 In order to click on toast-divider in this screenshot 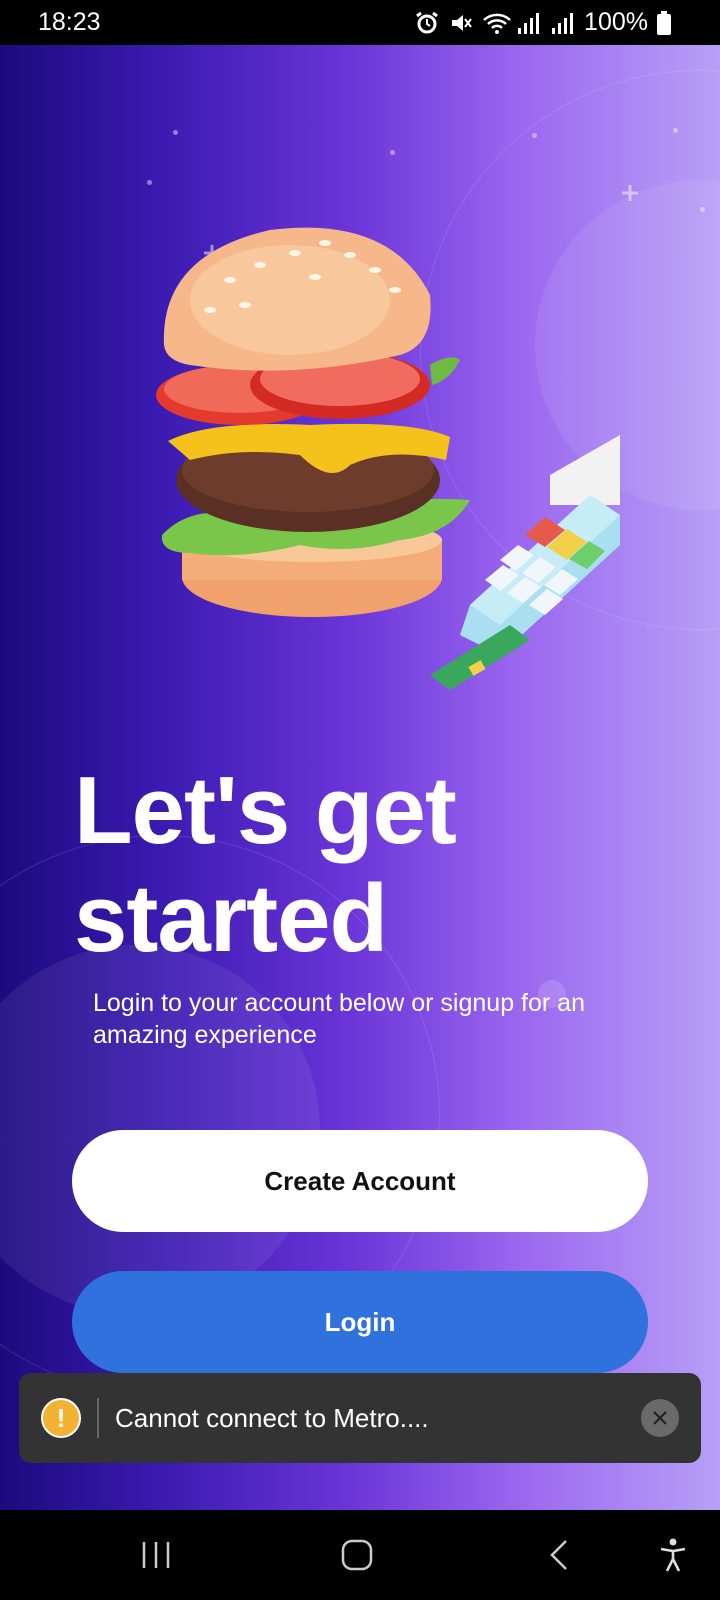, I will do `click(98, 1418)`.